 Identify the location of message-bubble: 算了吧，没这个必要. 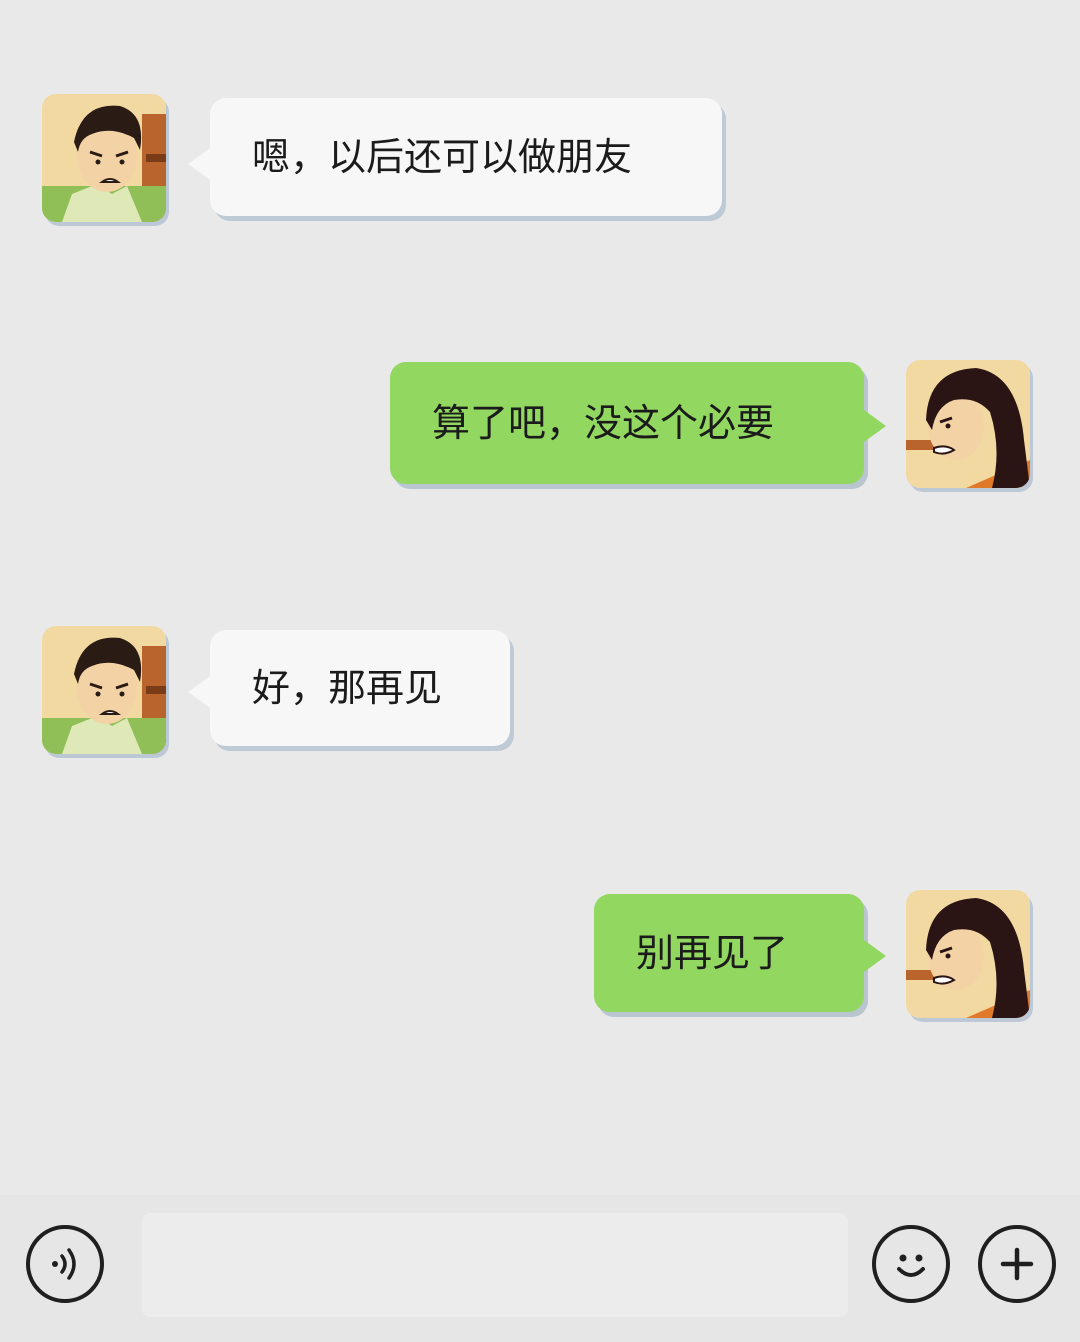
(627, 423).